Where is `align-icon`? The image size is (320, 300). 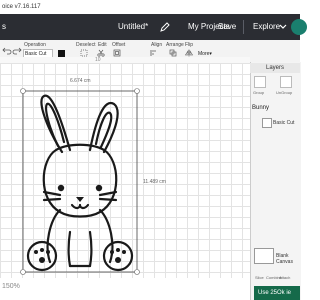 align-icon is located at coordinates (154, 53).